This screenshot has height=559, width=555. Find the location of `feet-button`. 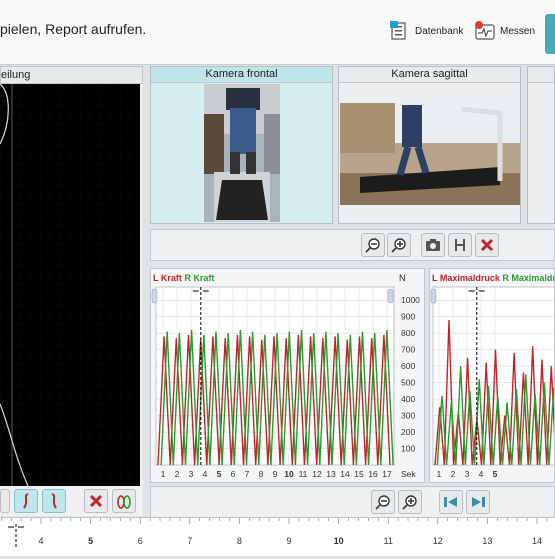

feet-button is located at coordinates (124, 501).